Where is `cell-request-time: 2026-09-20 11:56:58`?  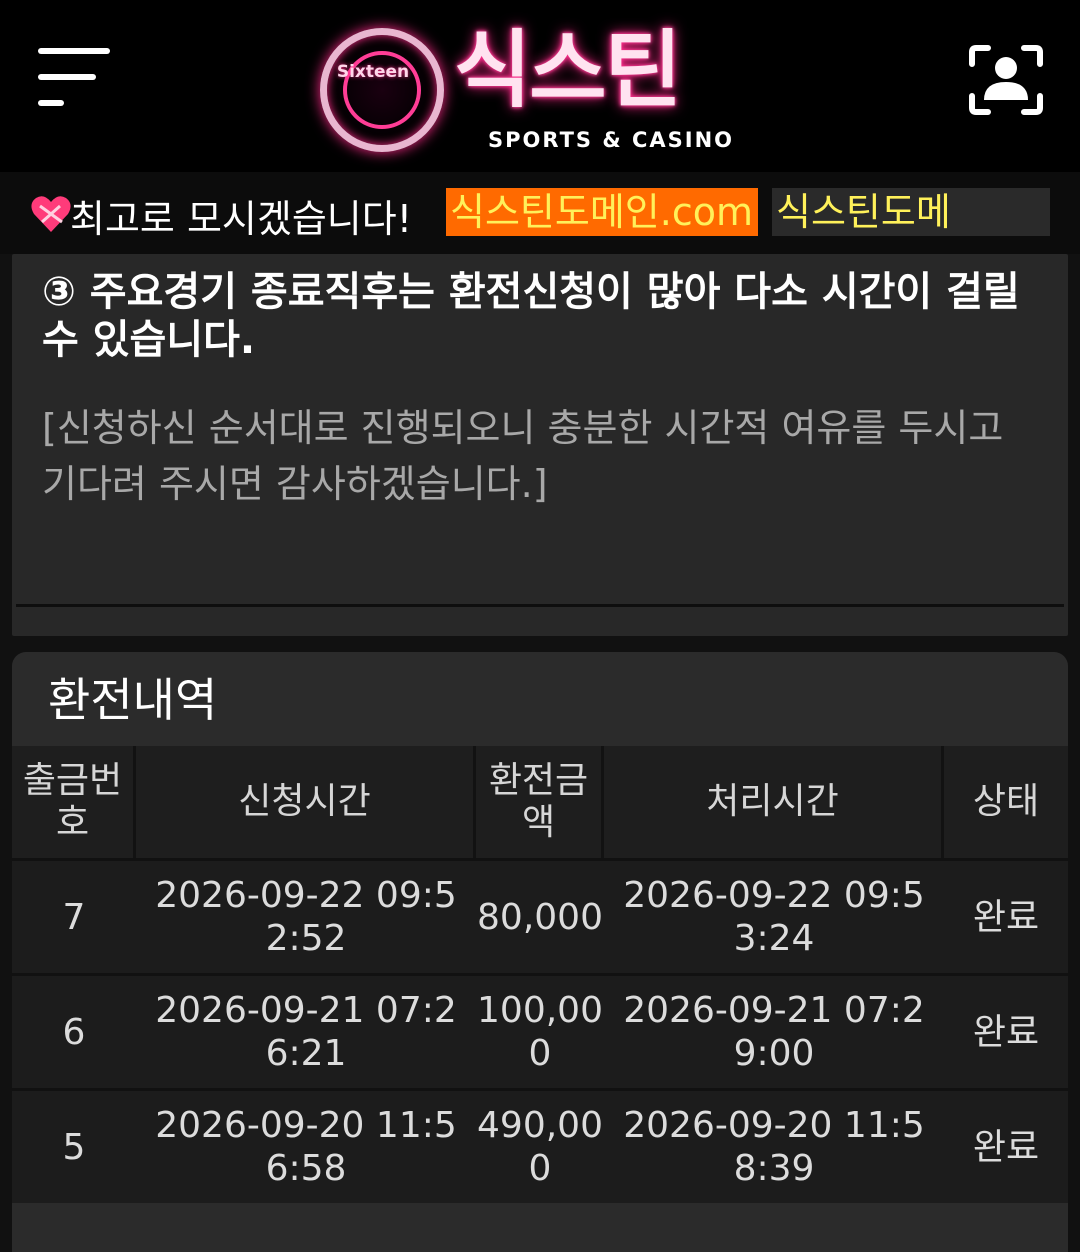 cell-request-time: 2026-09-20 11:56:58 is located at coordinates (306, 1147).